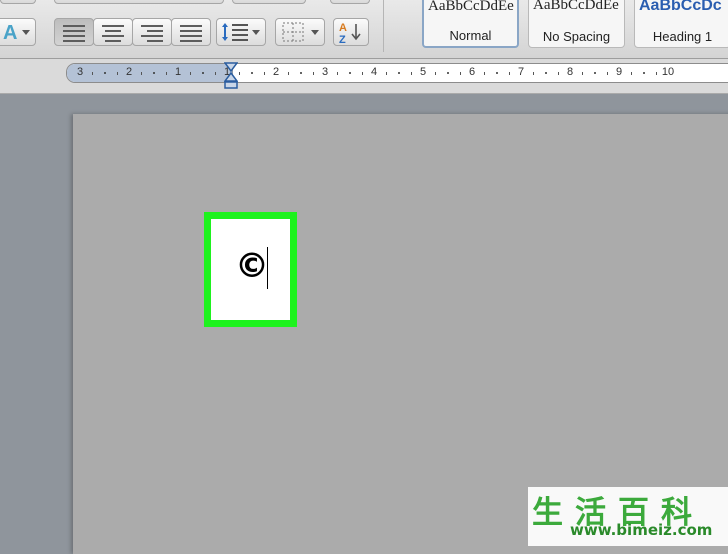  What do you see at coordinates (235, 32) in the screenshot?
I see `line-spacing-icon` at bounding box center [235, 32].